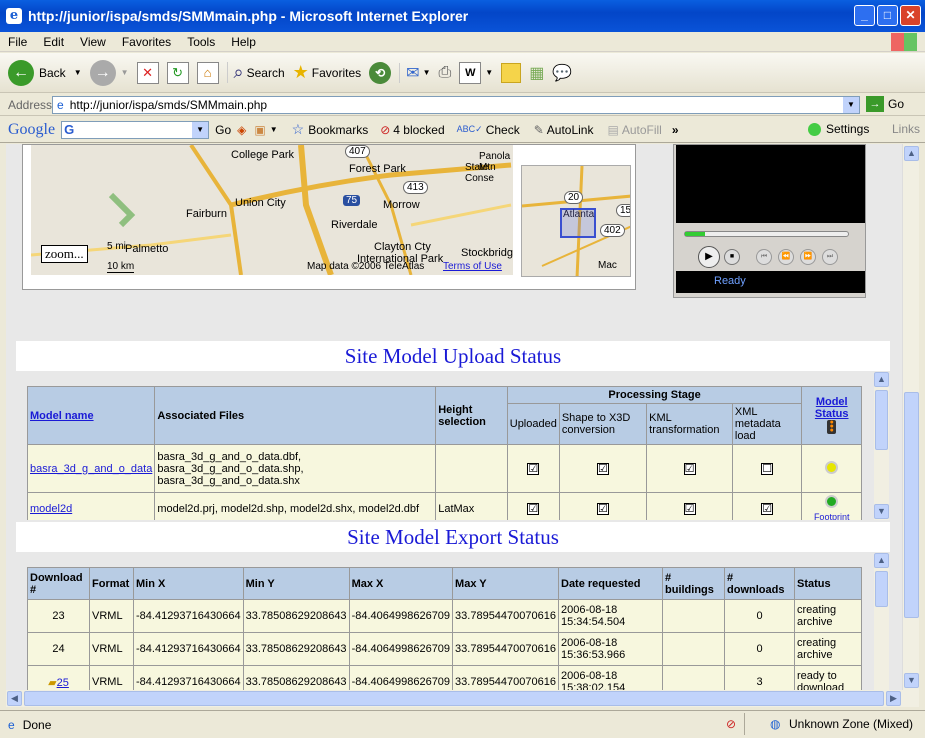  What do you see at coordinates (602, 509) in the screenshot?
I see `x3d-checkbox: ☑` at bounding box center [602, 509].